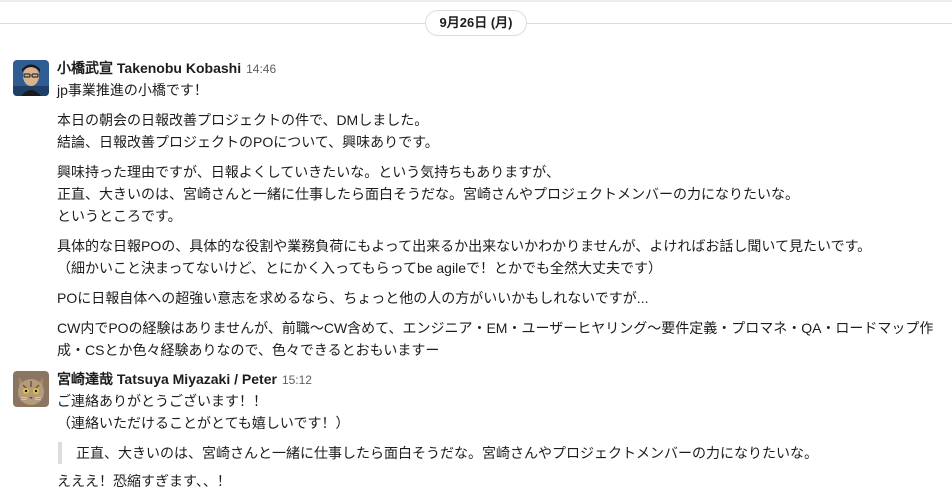 The height and width of the screenshot is (500, 952). Describe the element at coordinates (501, 68) in the screenshot. I see `message-header: 小橋武宣 Takenobu Kobashi 14:46` at that location.